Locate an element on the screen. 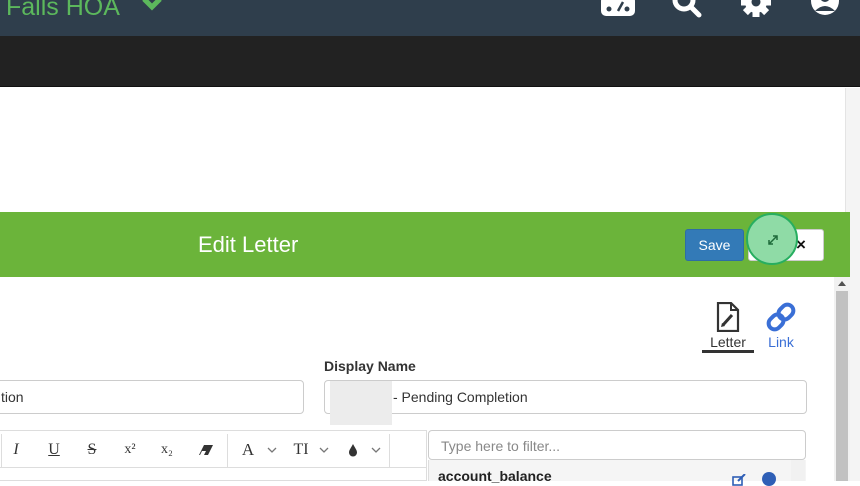  hoa-selector: Falls HOA is located at coordinates (63, 11).